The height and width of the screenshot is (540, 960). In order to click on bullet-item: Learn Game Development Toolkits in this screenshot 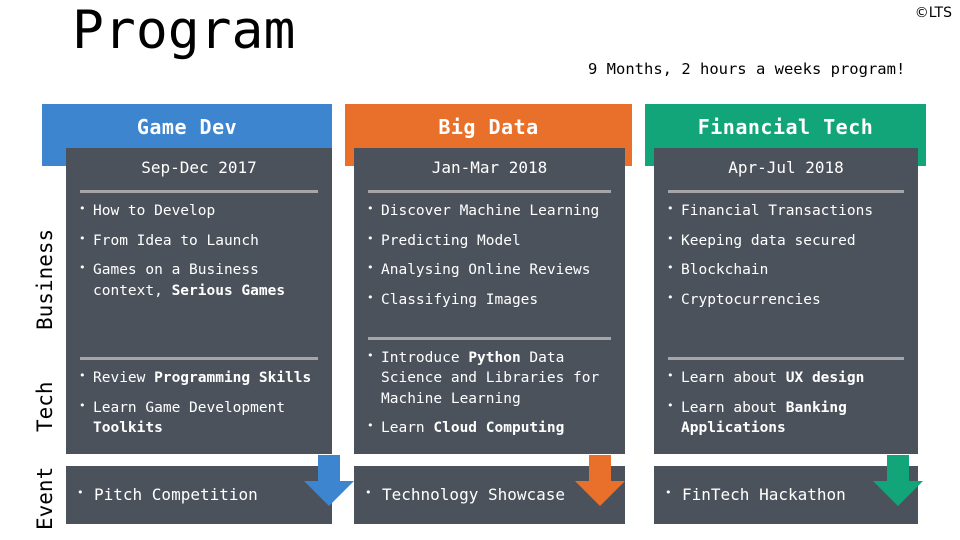, I will do `click(199, 418)`.